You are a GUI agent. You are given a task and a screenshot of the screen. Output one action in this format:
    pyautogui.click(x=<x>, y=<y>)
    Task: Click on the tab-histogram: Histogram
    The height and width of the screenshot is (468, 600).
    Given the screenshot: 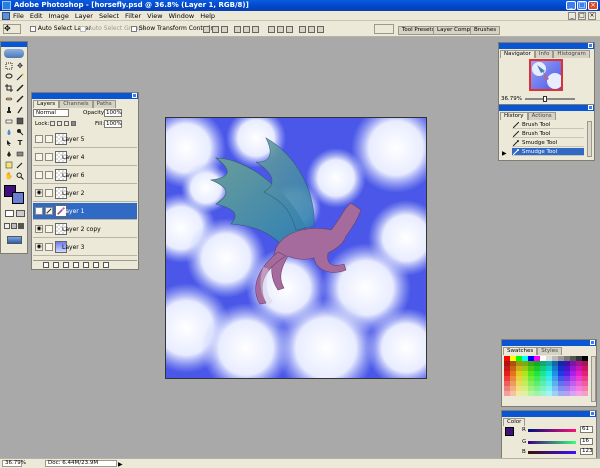 What is the action you would take?
    pyautogui.click(x=571, y=54)
    